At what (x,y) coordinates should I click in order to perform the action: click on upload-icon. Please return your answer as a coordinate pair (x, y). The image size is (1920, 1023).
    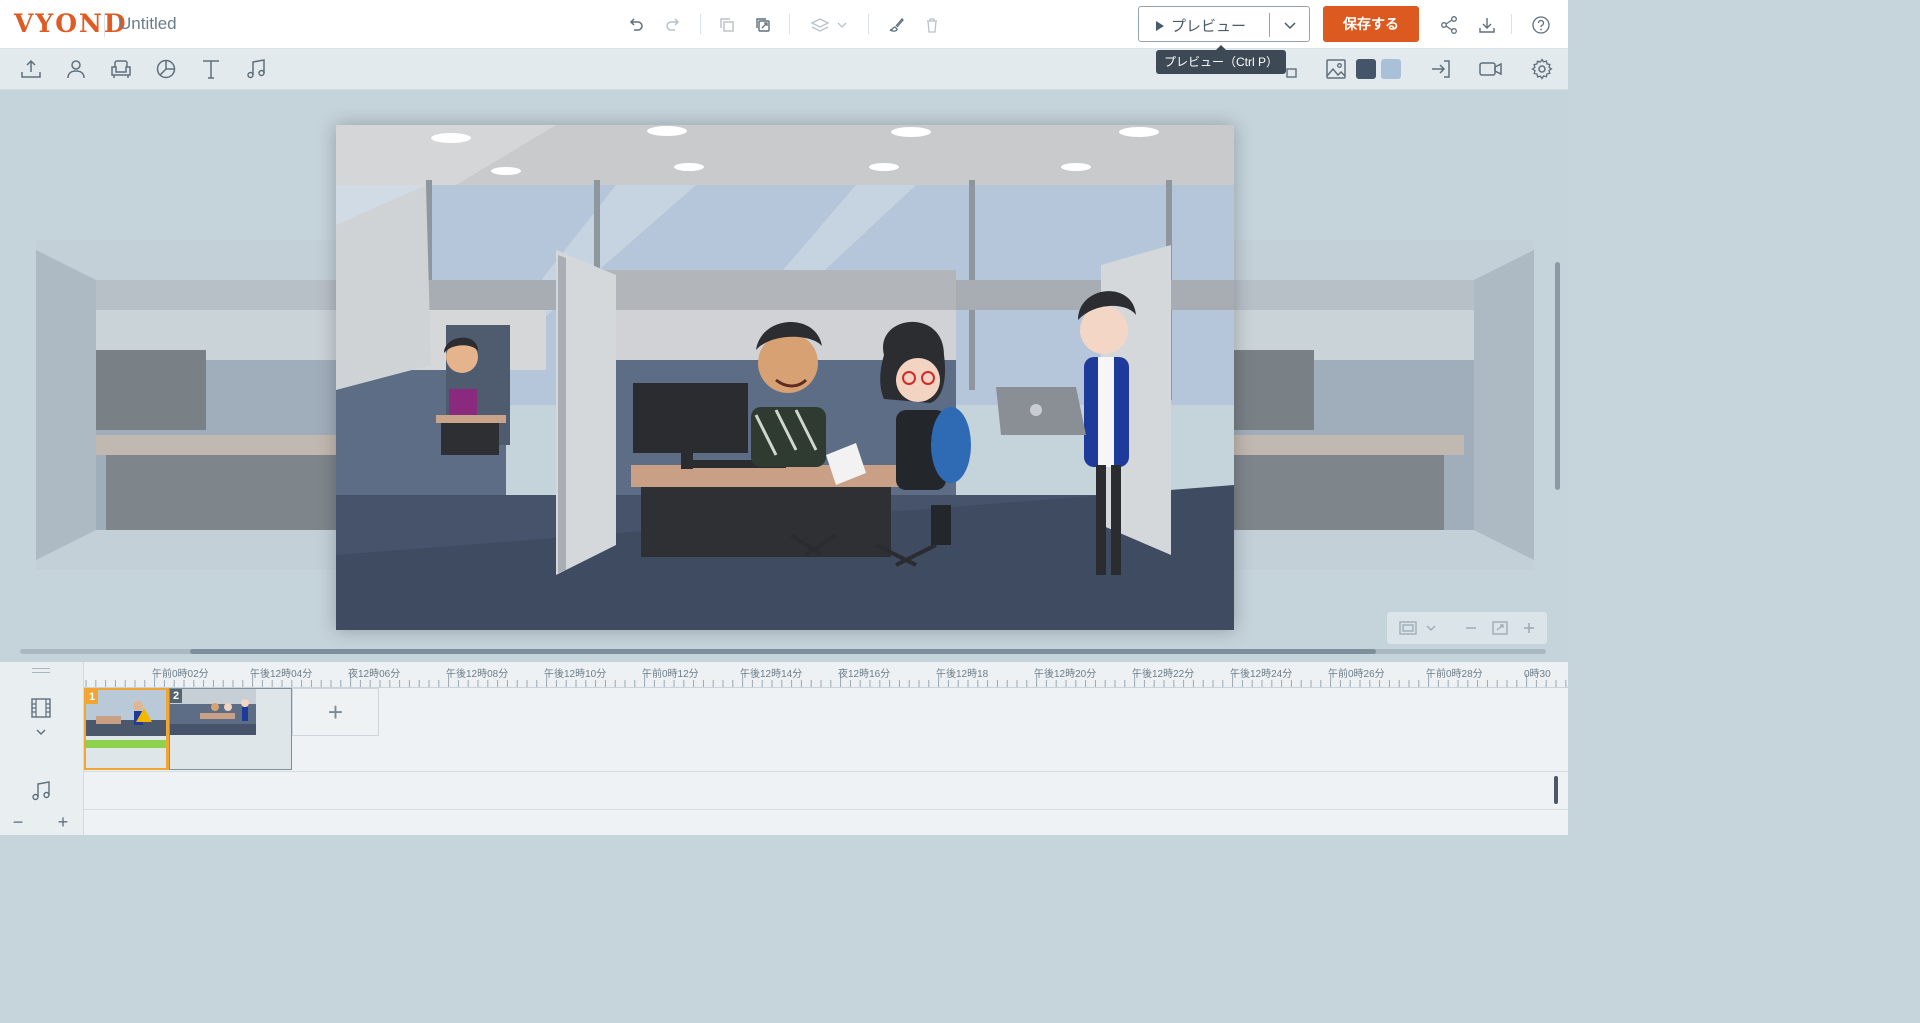
    Looking at the image, I should click on (31, 69).